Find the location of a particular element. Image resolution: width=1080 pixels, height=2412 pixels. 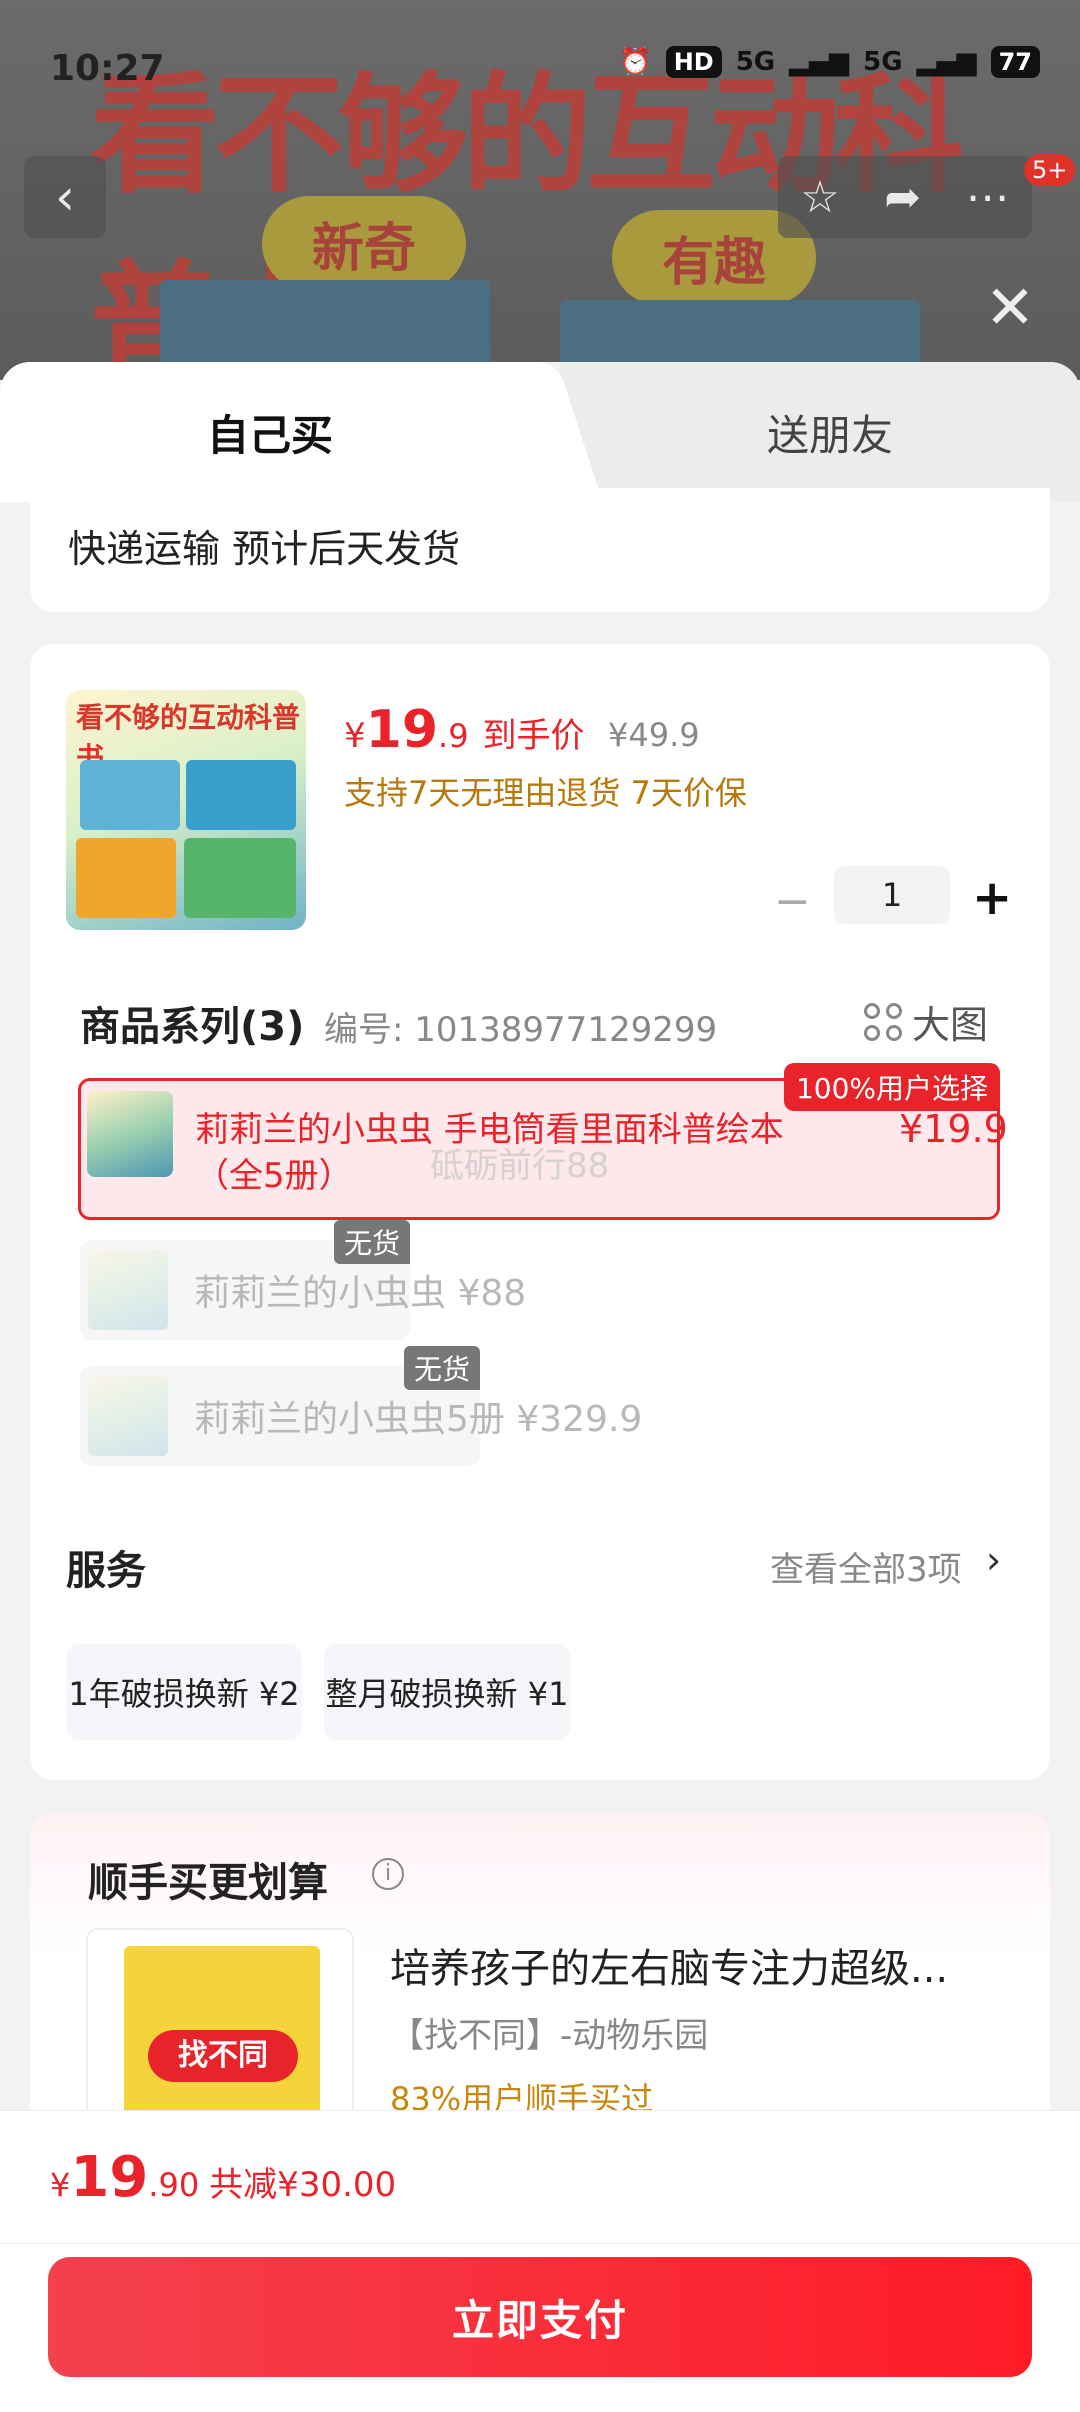

chevron-left-icon: ‹ is located at coordinates (65, 197).